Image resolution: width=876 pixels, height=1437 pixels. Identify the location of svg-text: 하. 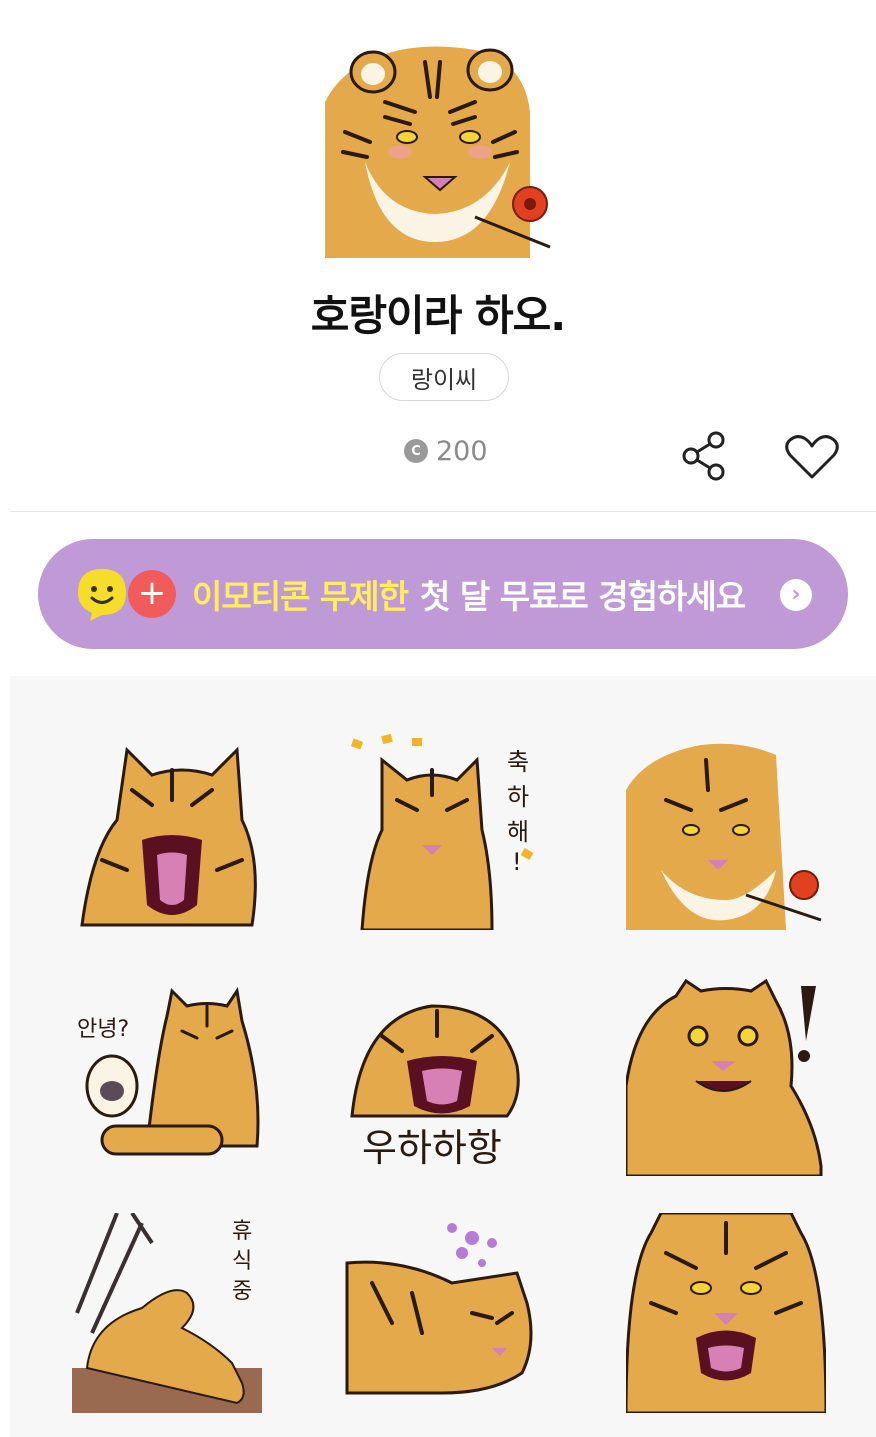
(518, 797).